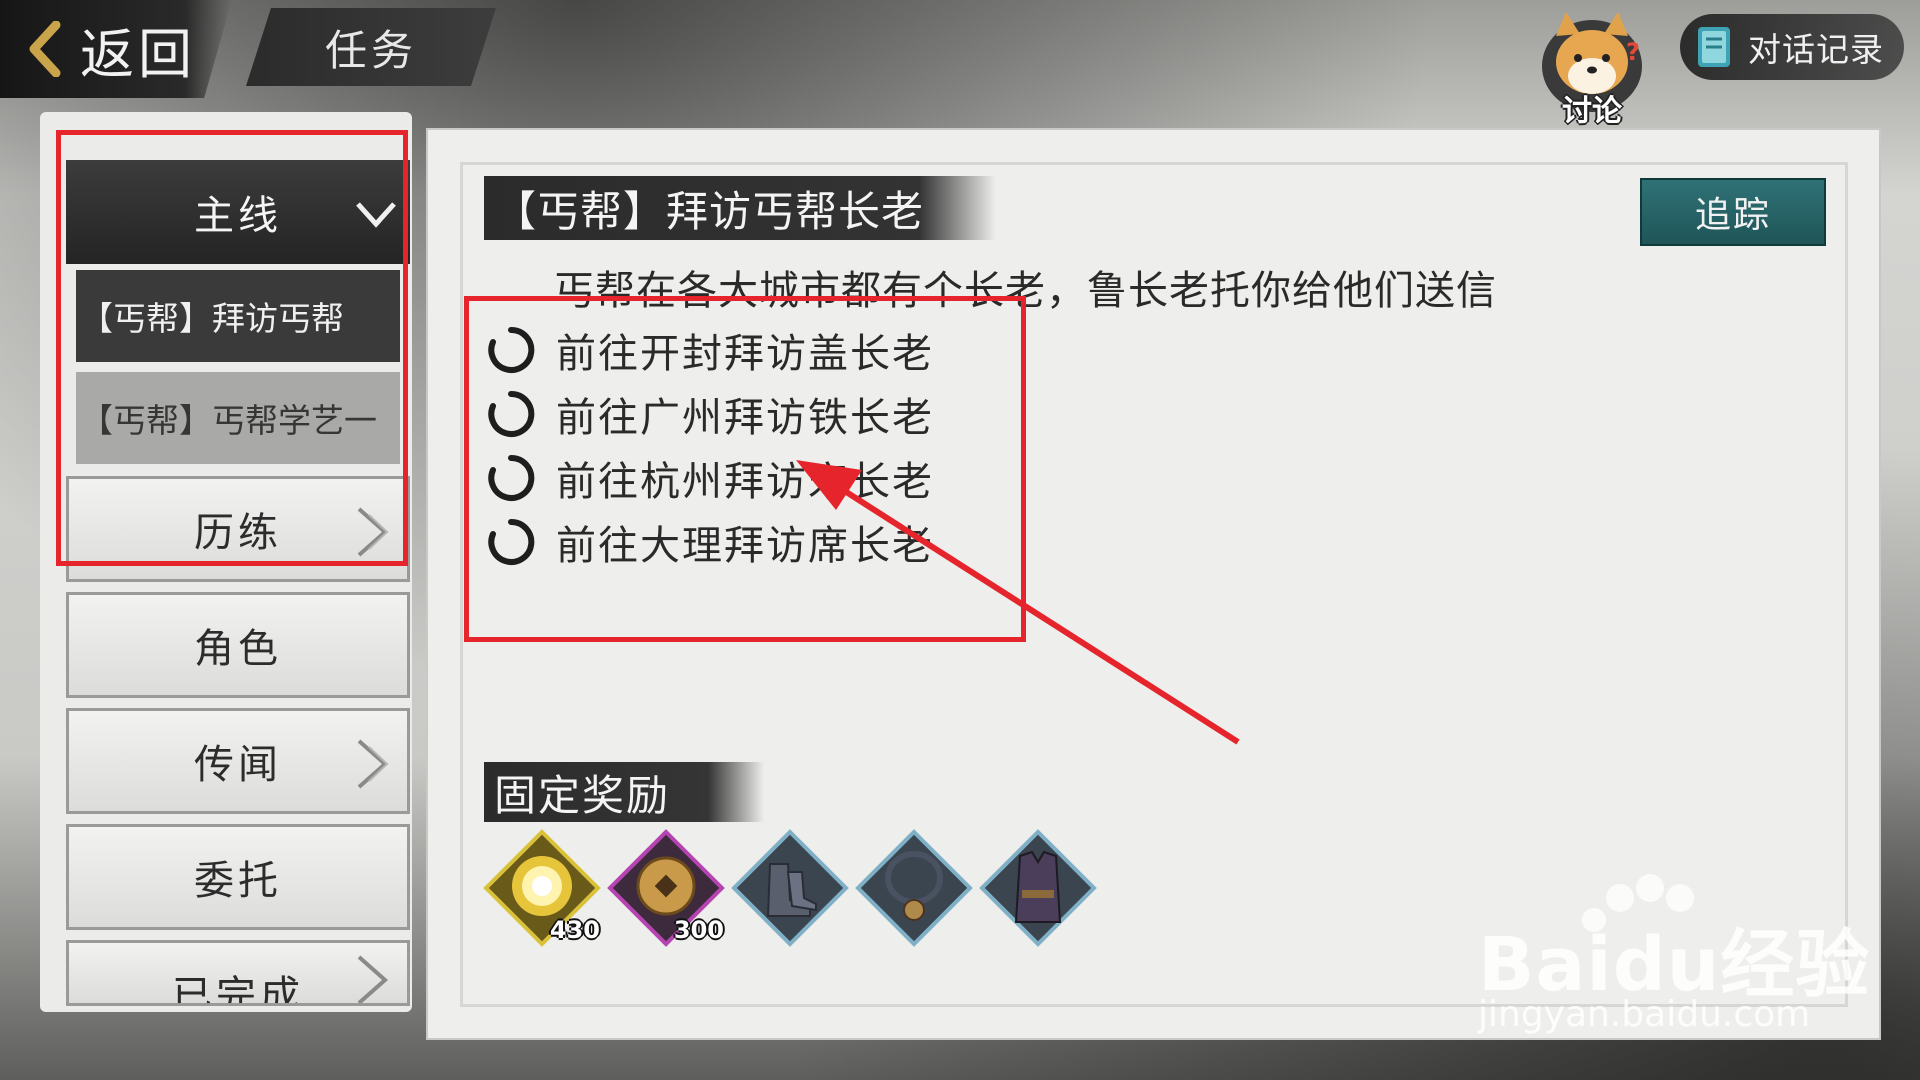  Describe the element at coordinates (745, 418) in the screenshot. I see `objective-text: 前往广州拜访铁长老` at that location.